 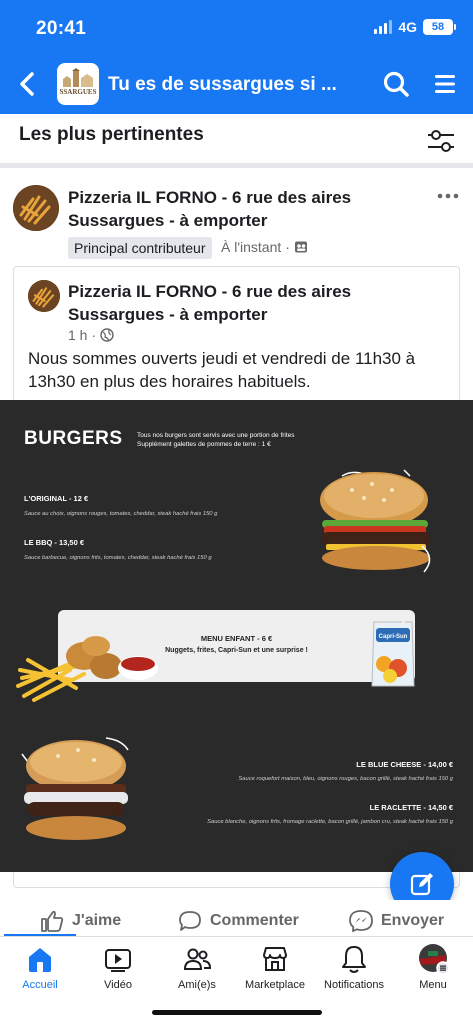 I want to click on village-logo-icon, so click(x=78, y=77).